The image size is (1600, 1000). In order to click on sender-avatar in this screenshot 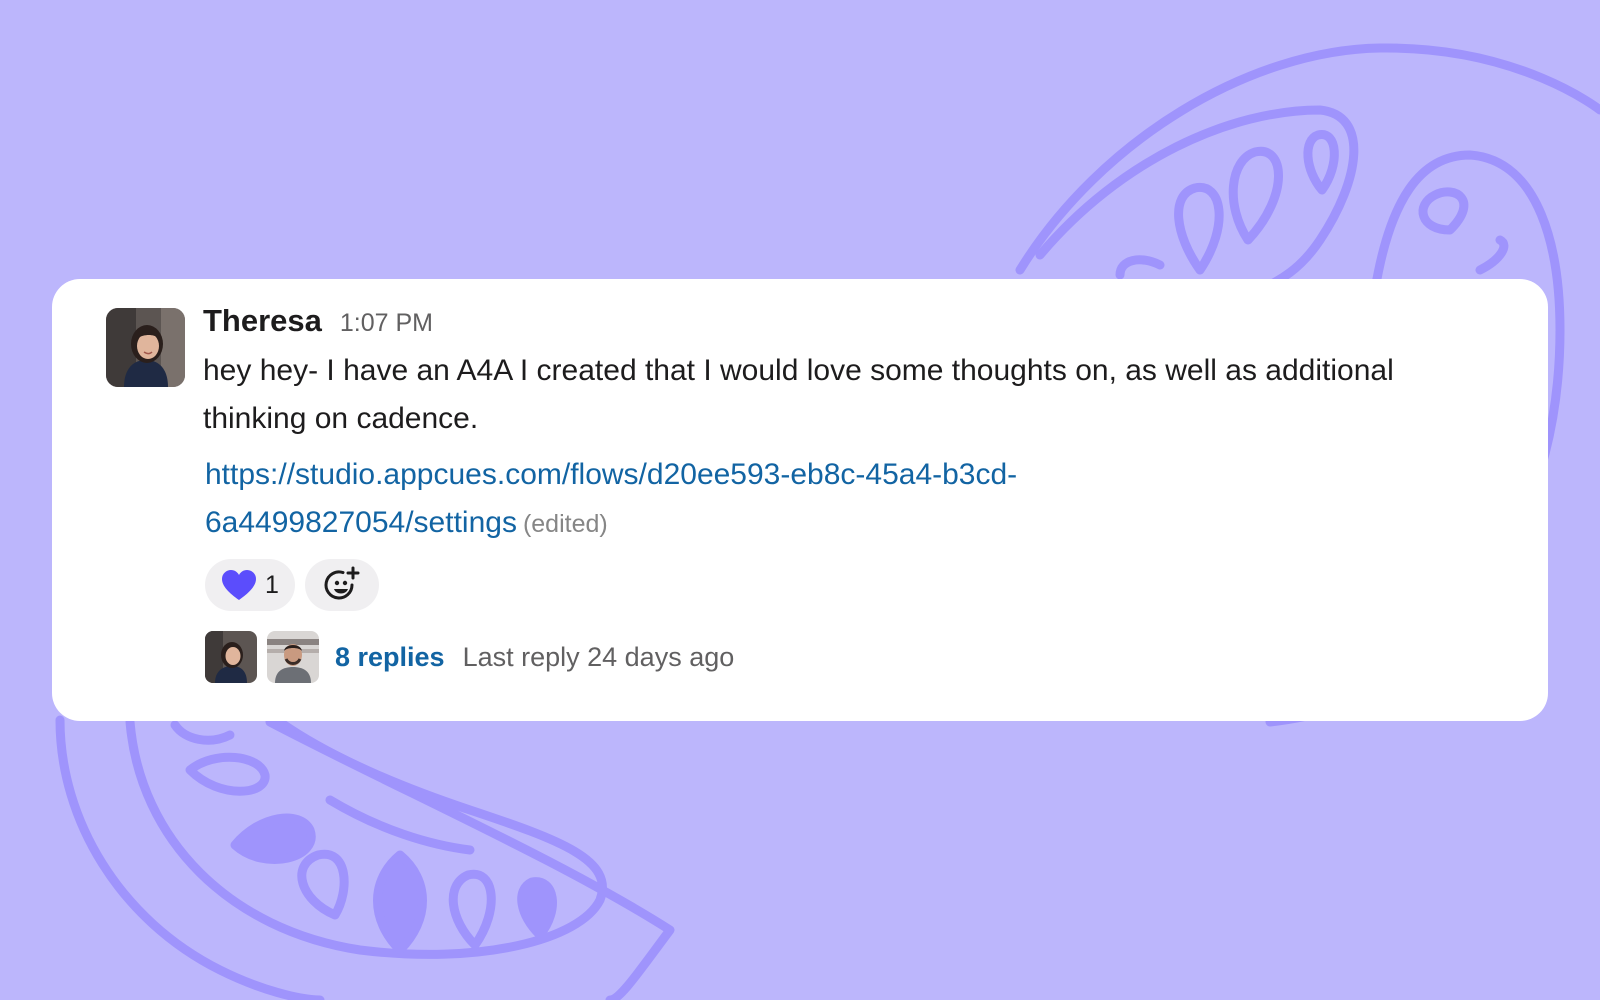, I will do `click(145, 347)`.